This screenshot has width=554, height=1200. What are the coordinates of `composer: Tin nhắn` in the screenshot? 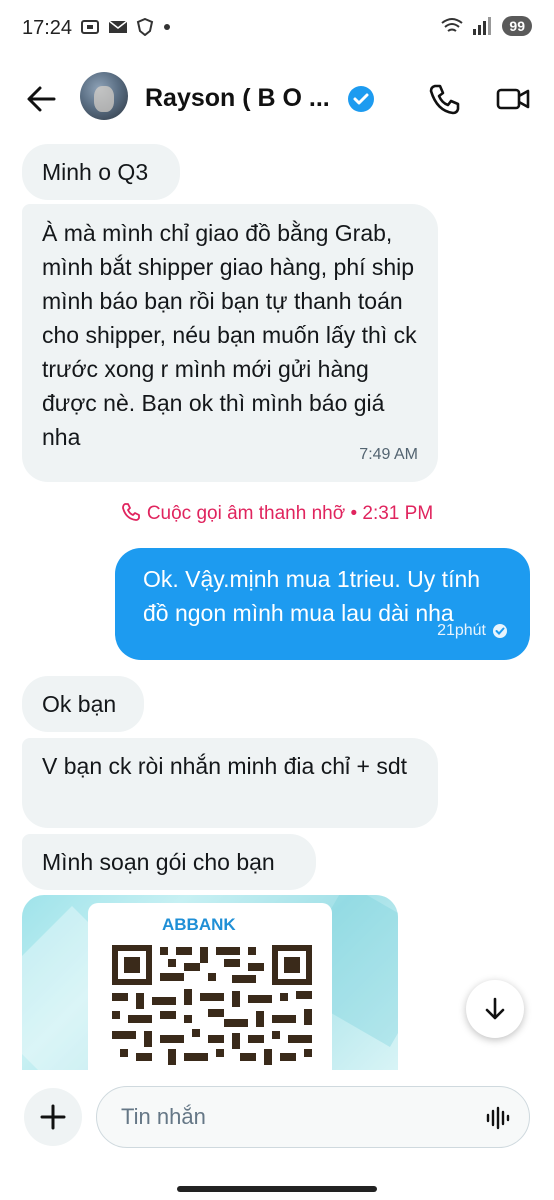 It's located at (277, 1135).